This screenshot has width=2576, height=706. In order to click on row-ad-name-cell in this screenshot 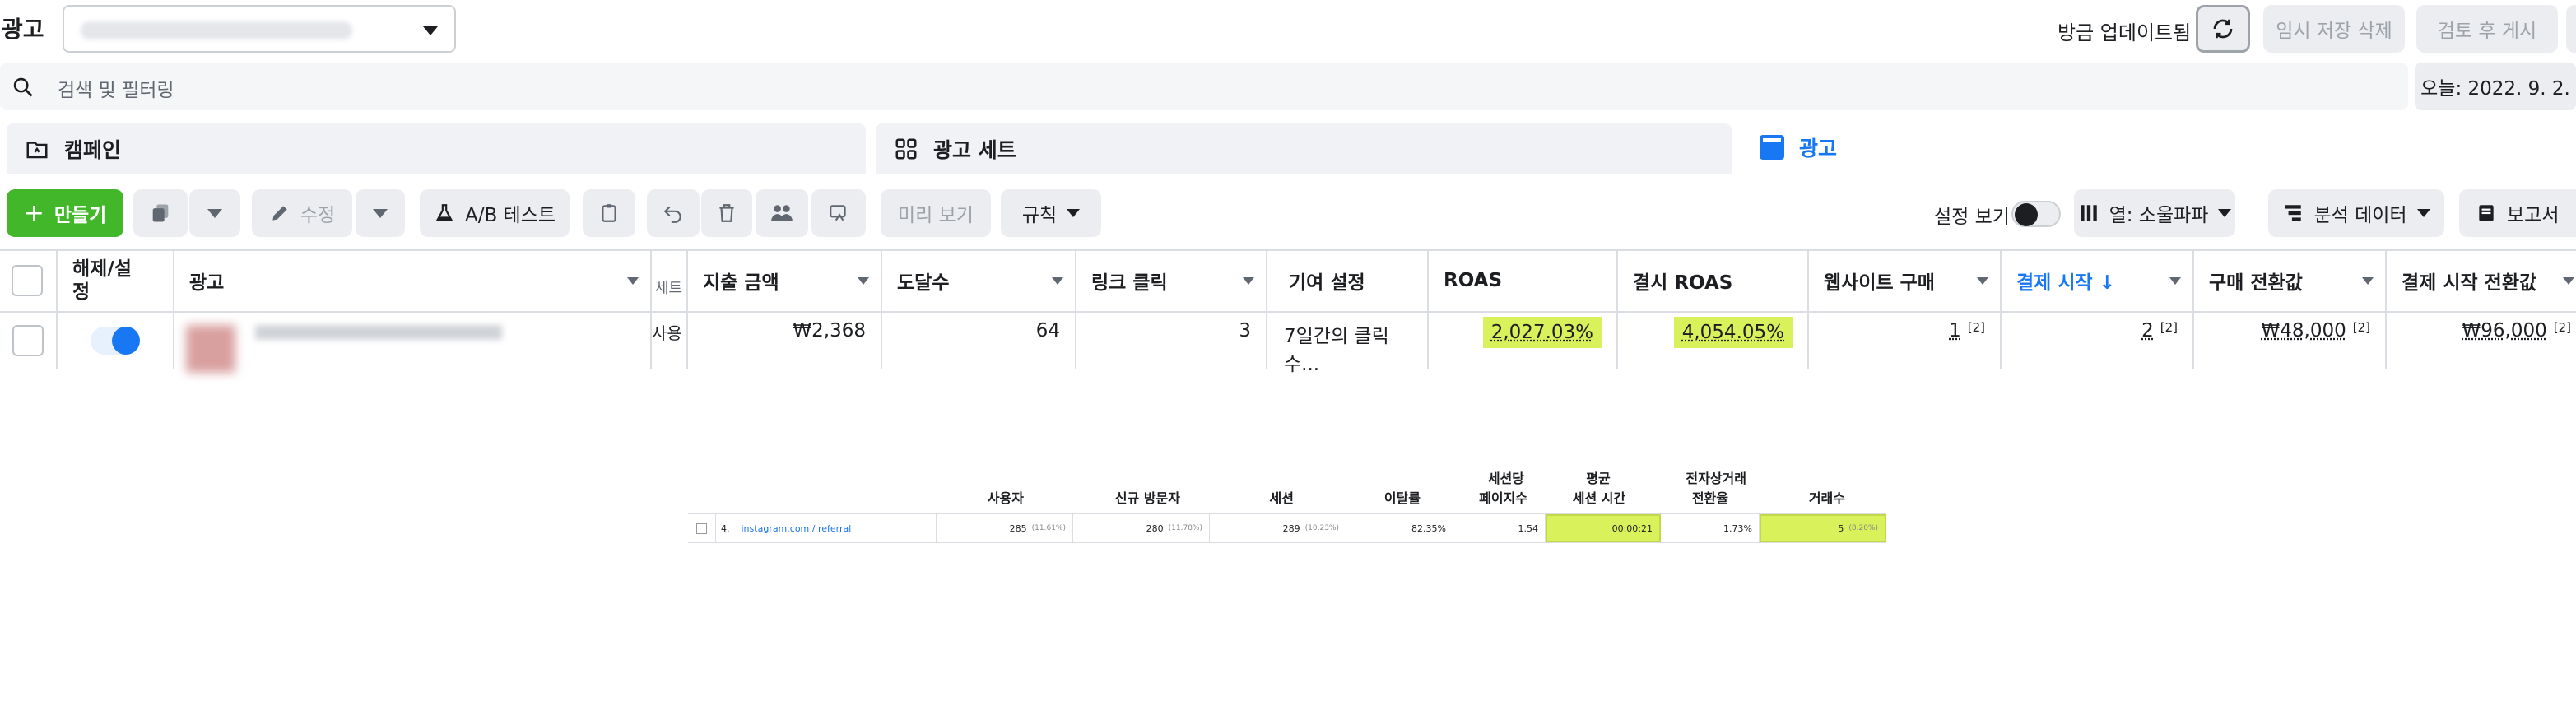, I will do `click(413, 340)`.